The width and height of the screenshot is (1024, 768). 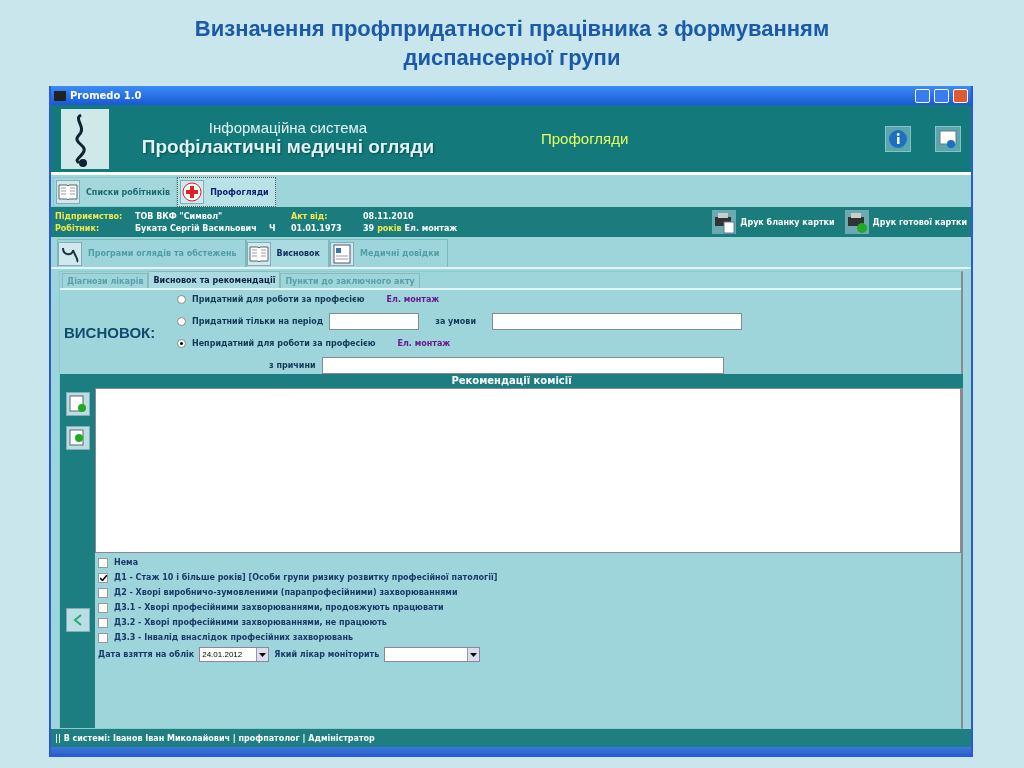 What do you see at coordinates (773, 222) in the screenshot?
I see `print-button: Друк бланку картки` at bounding box center [773, 222].